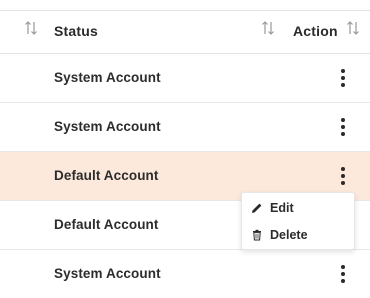 The width and height of the screenshot is (370, 298). What do you see at coordinates (353, 28) in the screenshot?
I see `sort-action-icon` at bounding box center [353, 28].